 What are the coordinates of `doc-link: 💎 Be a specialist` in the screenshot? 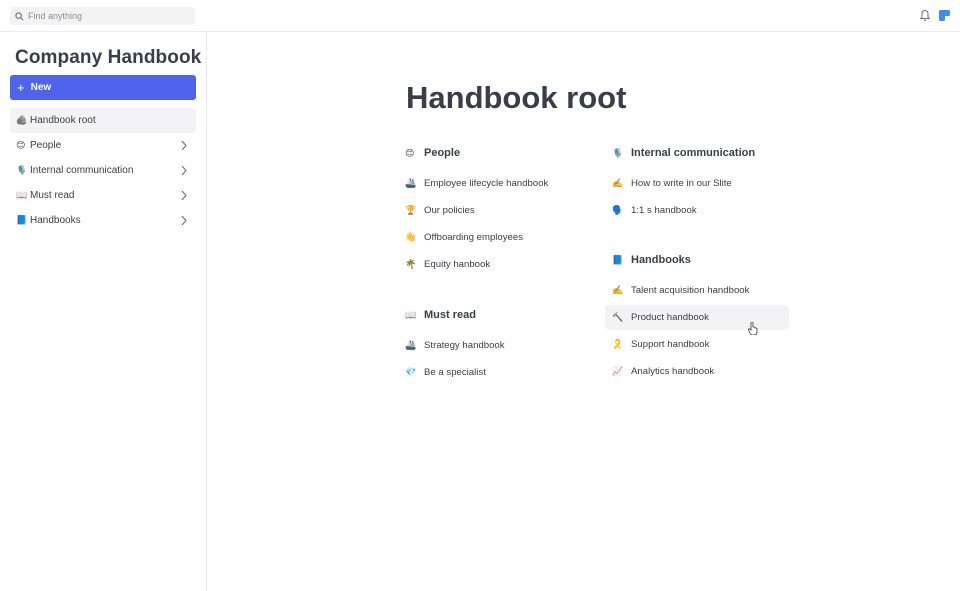 It's located at (498, 372).